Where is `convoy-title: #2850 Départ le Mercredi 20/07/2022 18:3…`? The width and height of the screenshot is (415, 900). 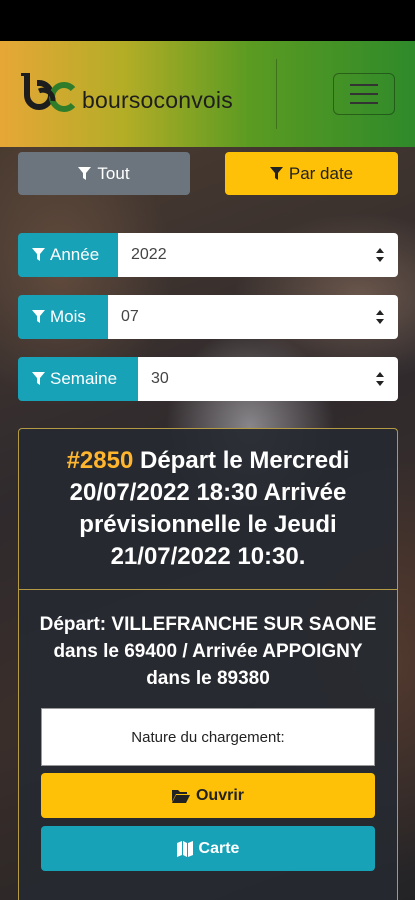
convoy-title: #2850 Départ le Mercredi 20/07/2022 18:3… is located at coordinates (208, 509).